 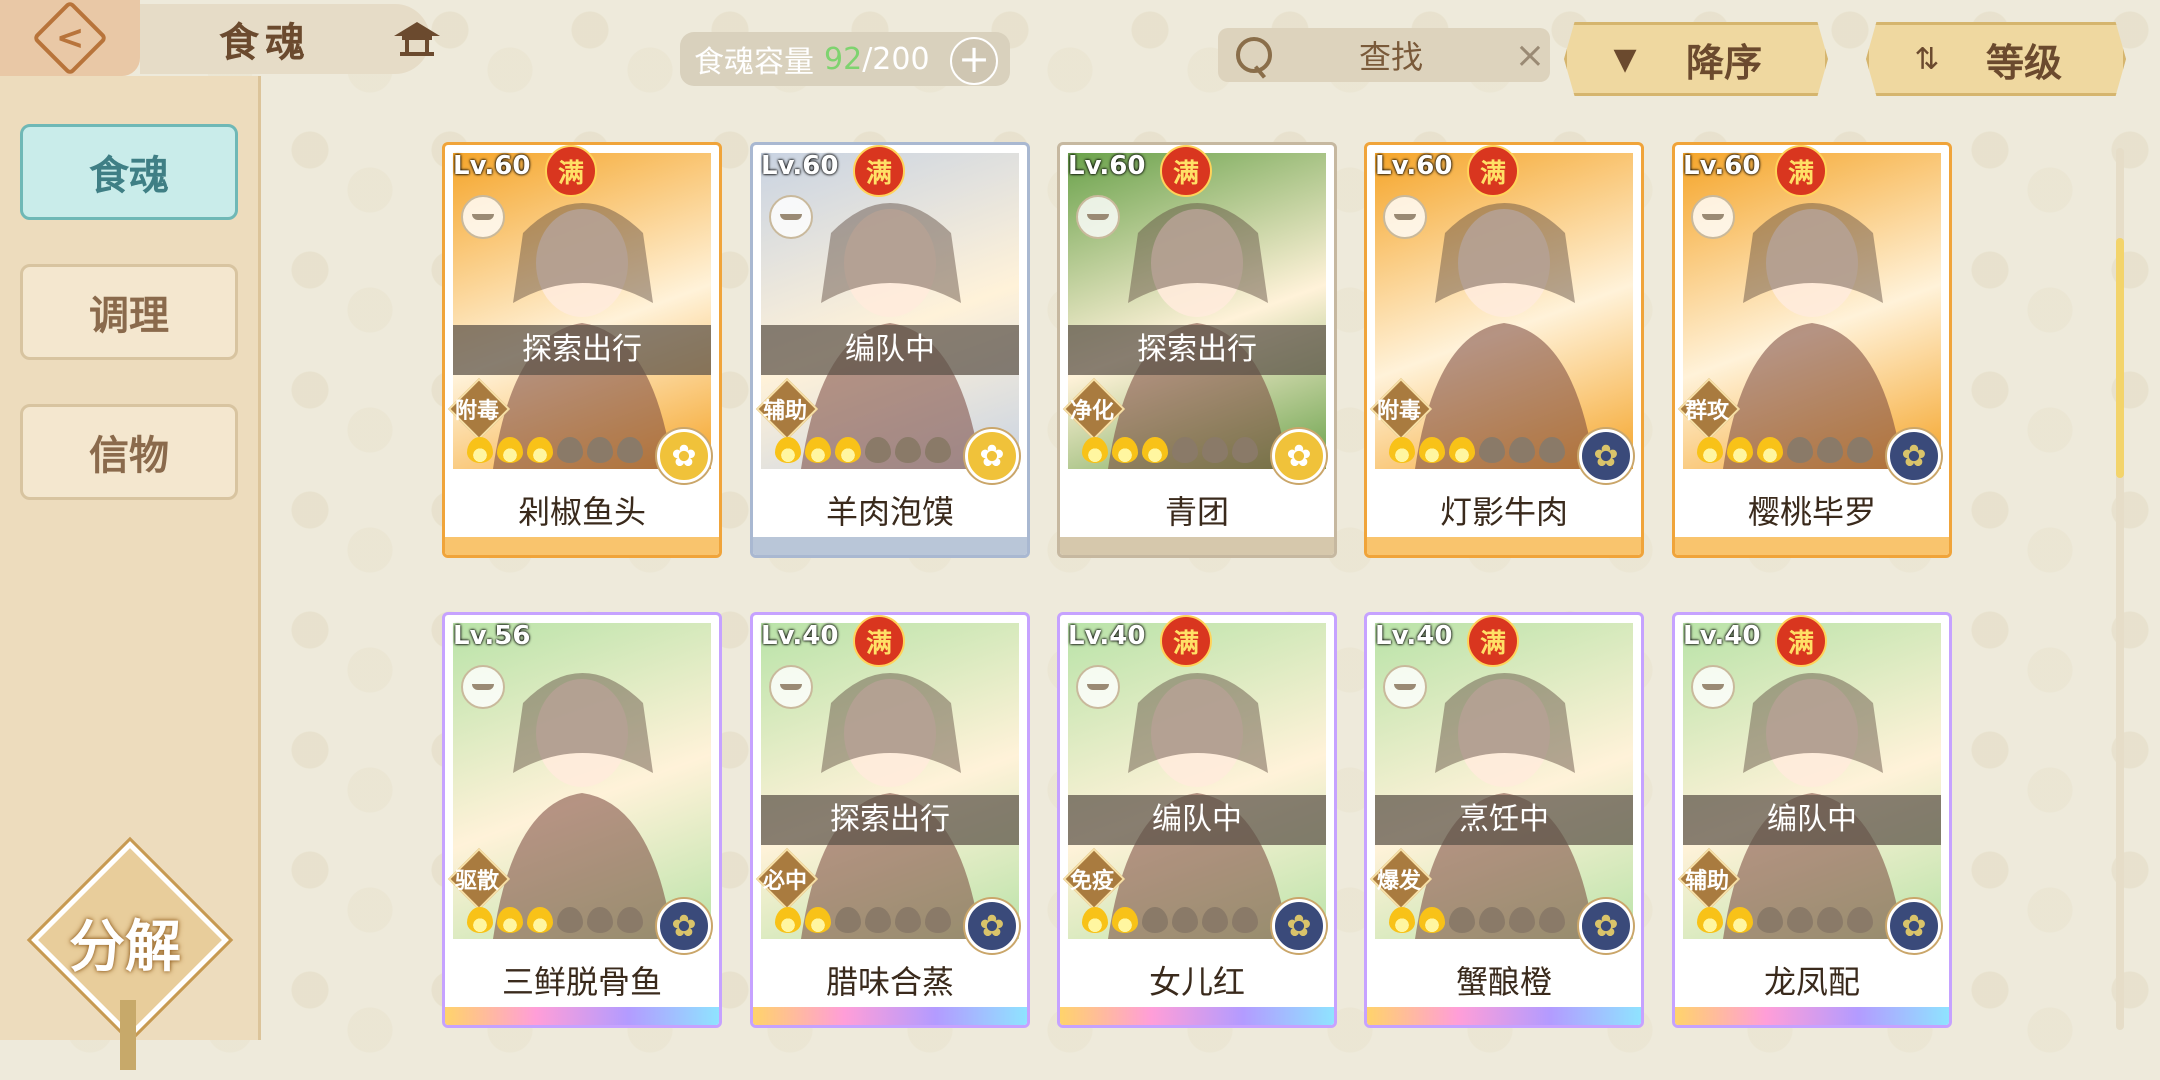 What do you see at coordinates (1812, 820) in the screenshot?
I see `food-soul-card: Lv.40 满编队中 辅助 ✿ 龙凤配` at bounding box center [1812, 820].